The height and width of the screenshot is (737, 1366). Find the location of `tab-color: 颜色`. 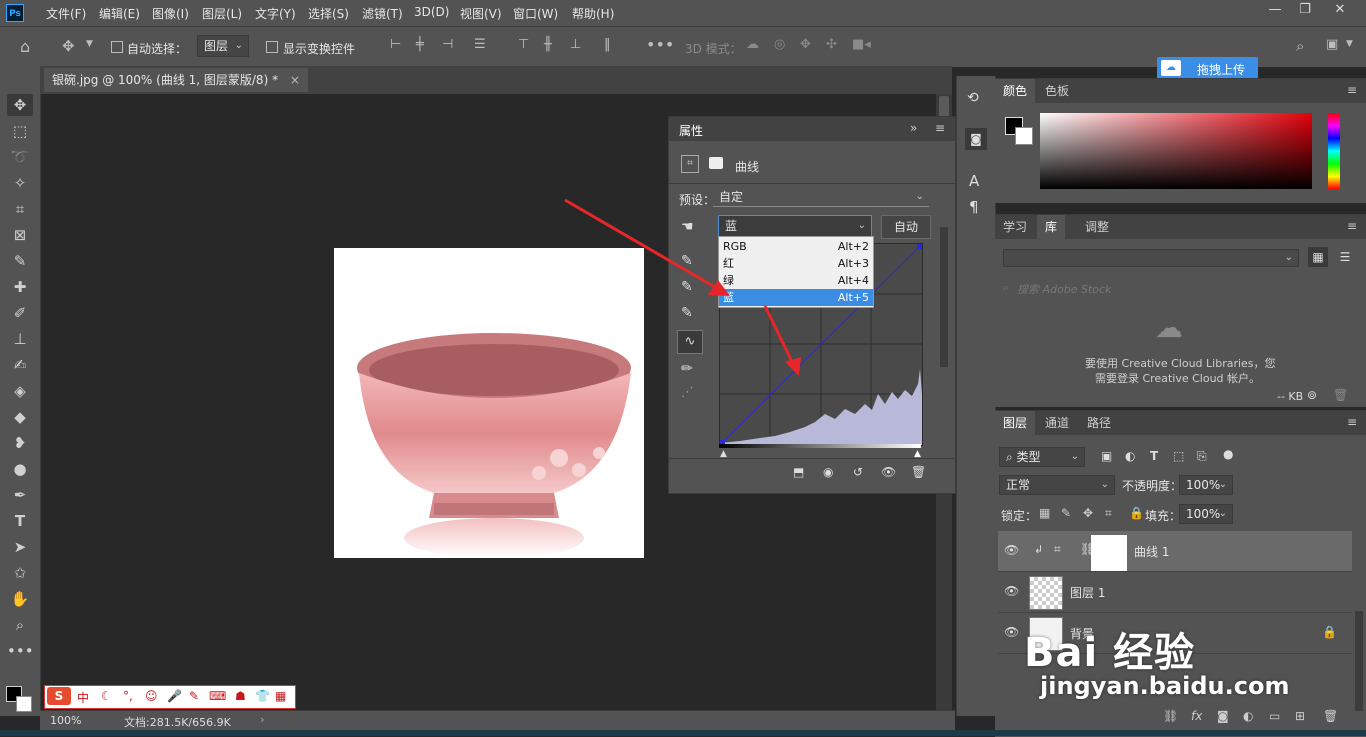

tab-color: 颜色 is located at coordinates (1015, 91).